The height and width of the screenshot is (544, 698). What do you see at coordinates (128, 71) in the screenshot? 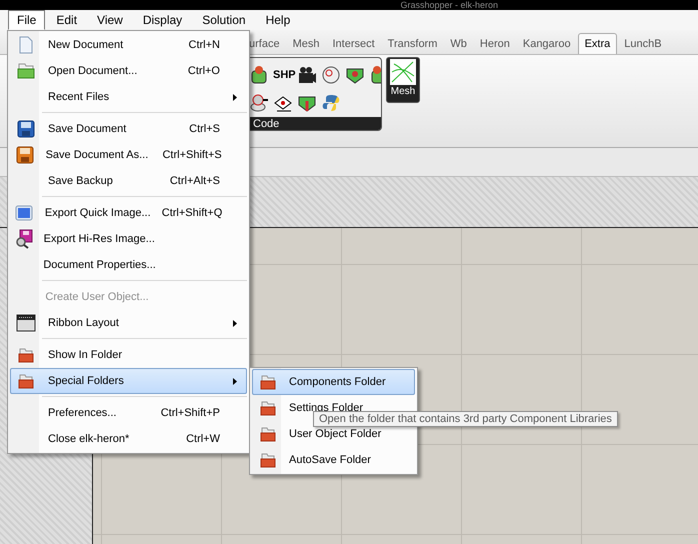
I see `menu-item: Open Document... Ctrl+O` at bounding box center [128, 71].